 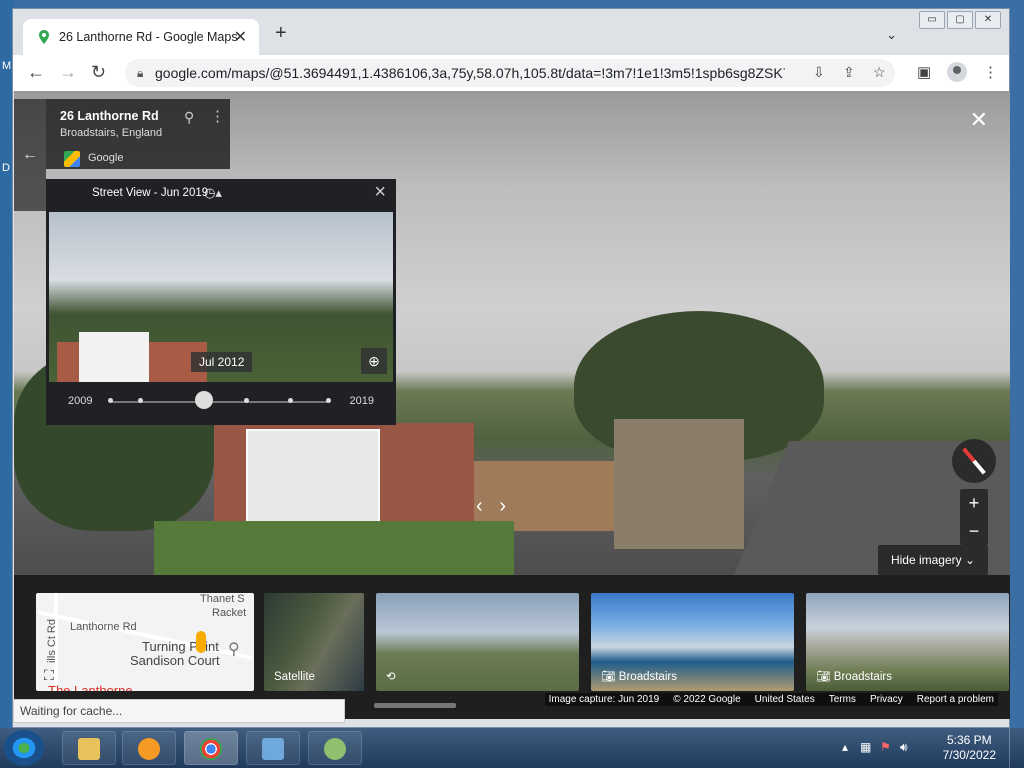 I want to click on more-options-icon: ⋮, so click(x=217, y=116).